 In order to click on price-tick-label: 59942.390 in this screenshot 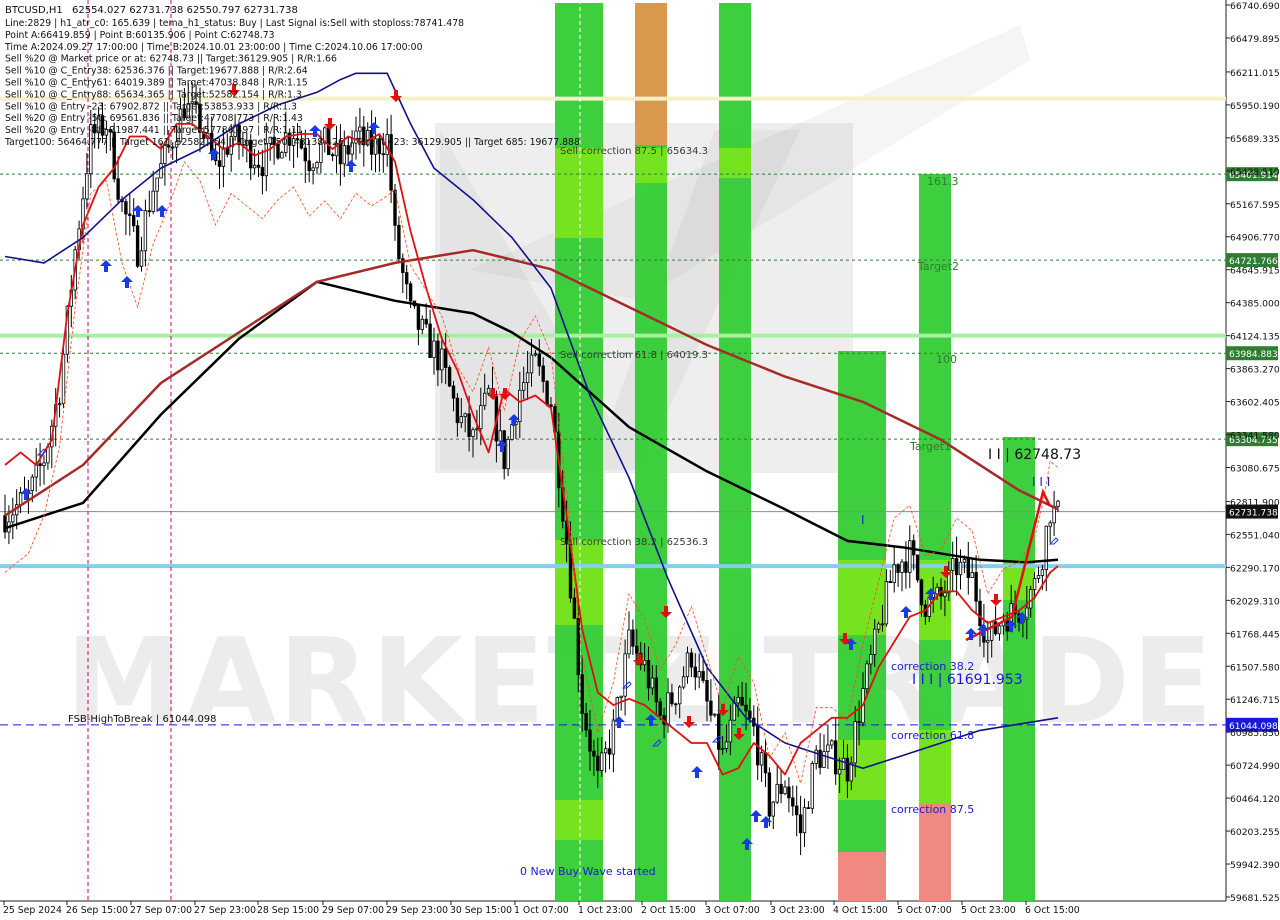, I will do `click(1255, 865)`.